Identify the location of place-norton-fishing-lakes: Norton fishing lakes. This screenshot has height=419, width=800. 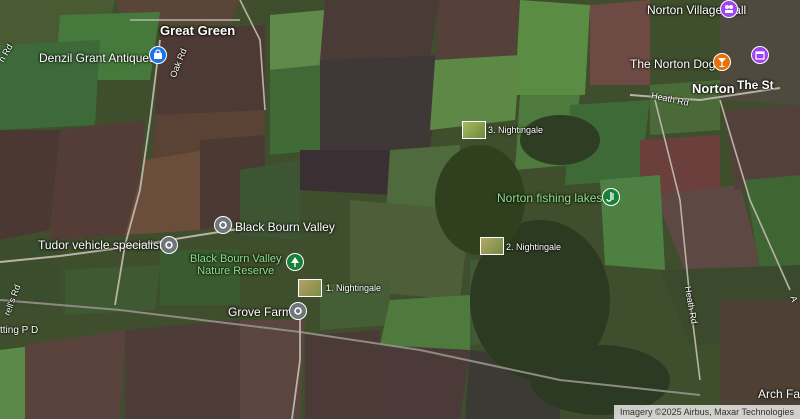
(549, 198).